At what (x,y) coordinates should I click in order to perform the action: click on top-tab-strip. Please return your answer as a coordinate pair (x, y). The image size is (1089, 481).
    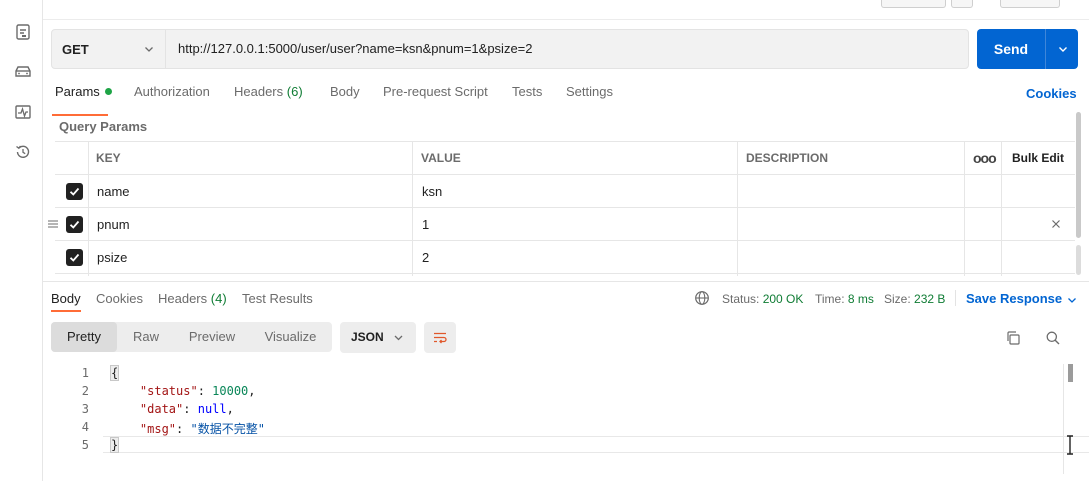
    Looking at the image, I should click on (566, 10).